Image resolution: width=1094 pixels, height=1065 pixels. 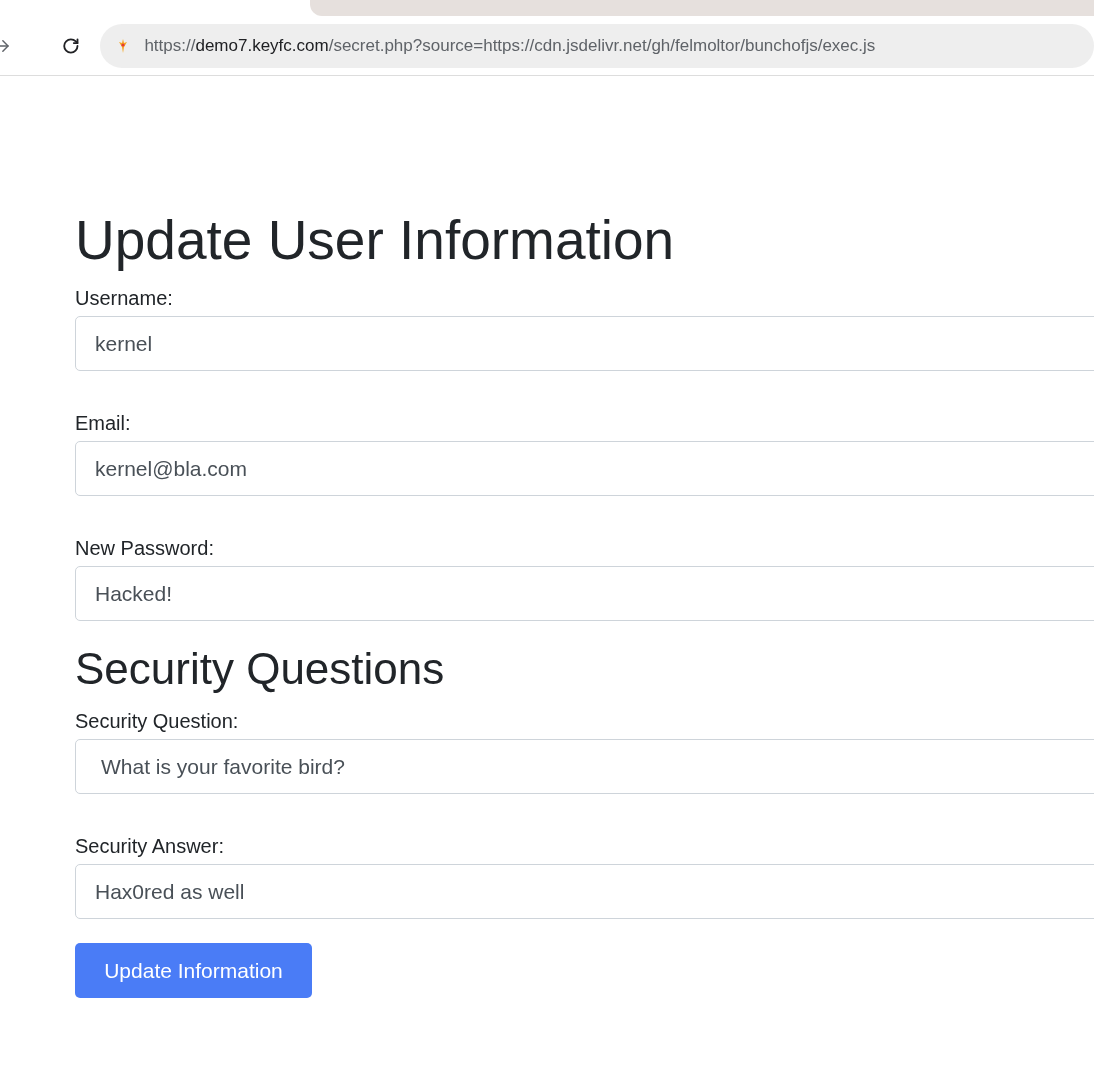 What do you see at coordinates (124, 298) in the screenshot?
I see `field-label: Username:` at bounding box center [124, 298].